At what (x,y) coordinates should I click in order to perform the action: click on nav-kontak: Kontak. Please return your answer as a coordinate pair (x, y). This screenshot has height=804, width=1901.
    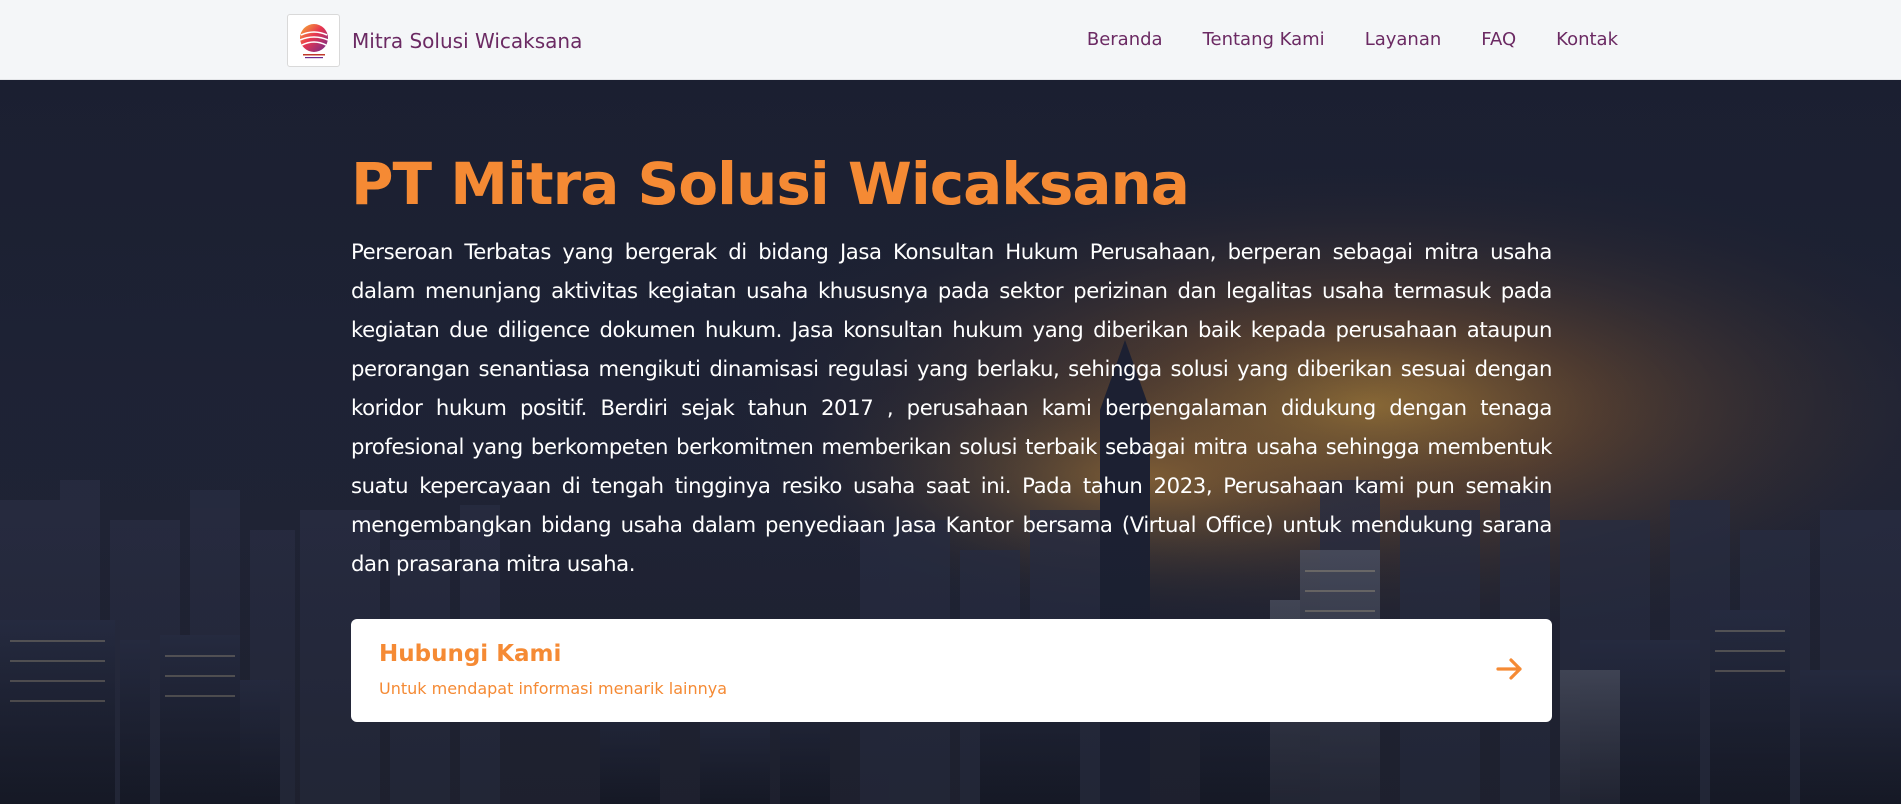
    Looking at the image, I should click on (1587, 39).